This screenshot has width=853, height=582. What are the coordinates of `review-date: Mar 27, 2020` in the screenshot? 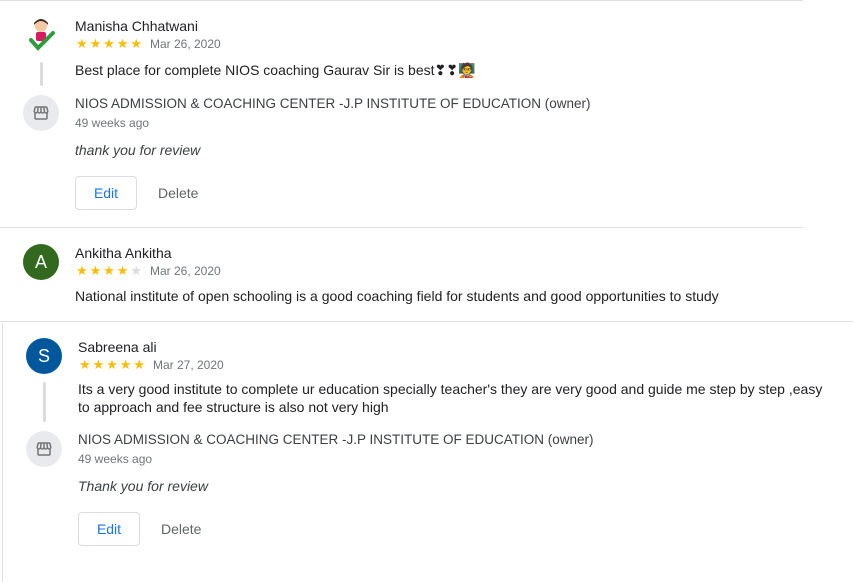 It's located at (188, 365).